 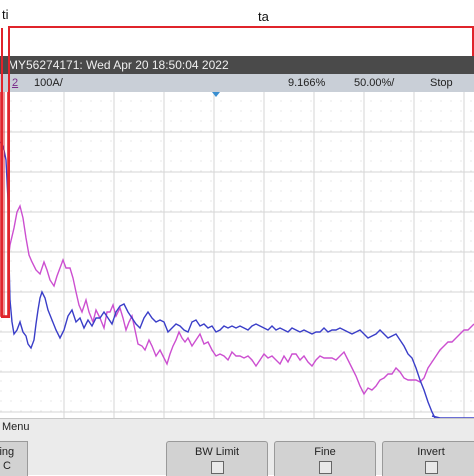 What do you see at coordinates (237, 31) in the screenshot?
I see `annotation-area: ti ta` at bounding box center [237, 31].